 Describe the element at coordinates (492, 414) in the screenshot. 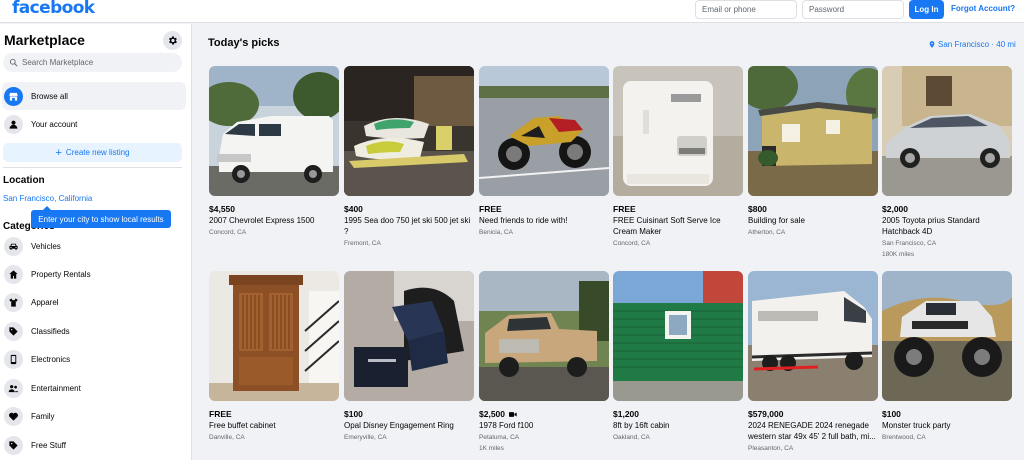

I see `listing-price-value: $2,500` at that location.